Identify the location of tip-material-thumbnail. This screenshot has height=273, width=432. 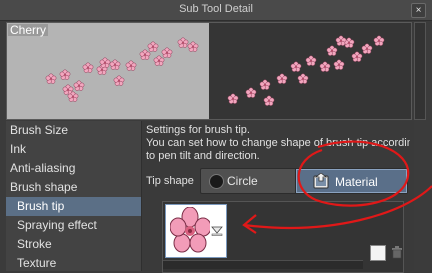
(196, 231).